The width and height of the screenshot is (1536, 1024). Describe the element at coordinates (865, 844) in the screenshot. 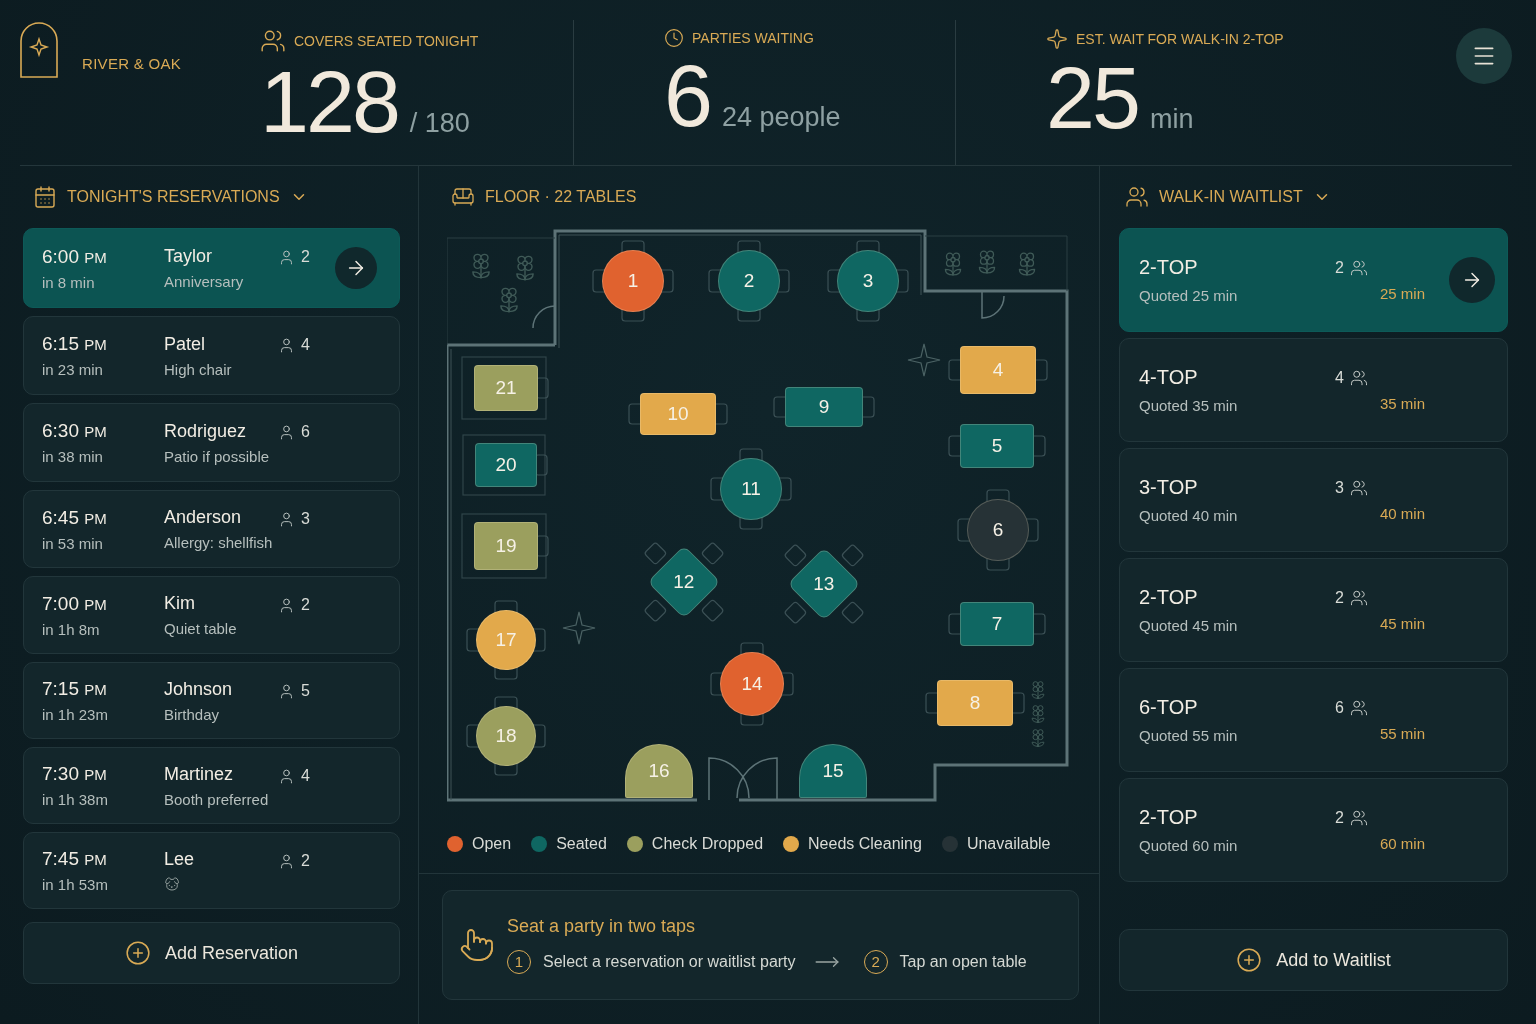

I see `legend-label: Needs Cleaning` at that location.